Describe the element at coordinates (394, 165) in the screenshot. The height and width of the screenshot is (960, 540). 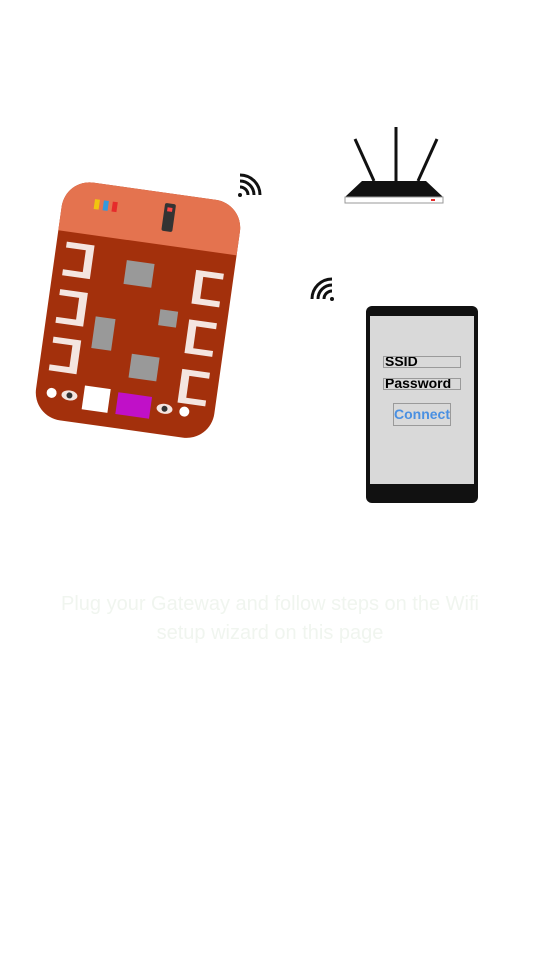
I see `wifi-router-icon` at that location.